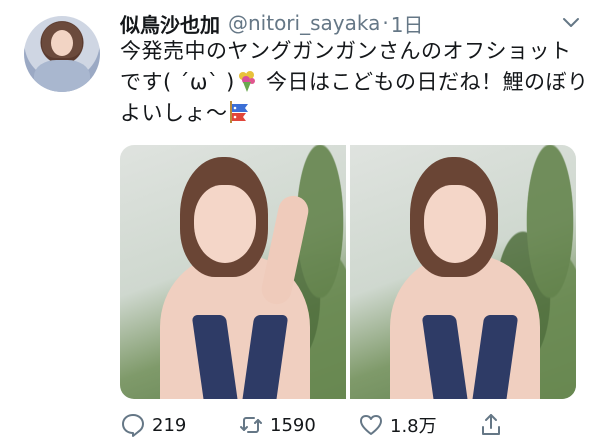  I want to click on tweet-header: 似鳥沙也加 @nitori_sayaka · 1日, so click(271, 23).